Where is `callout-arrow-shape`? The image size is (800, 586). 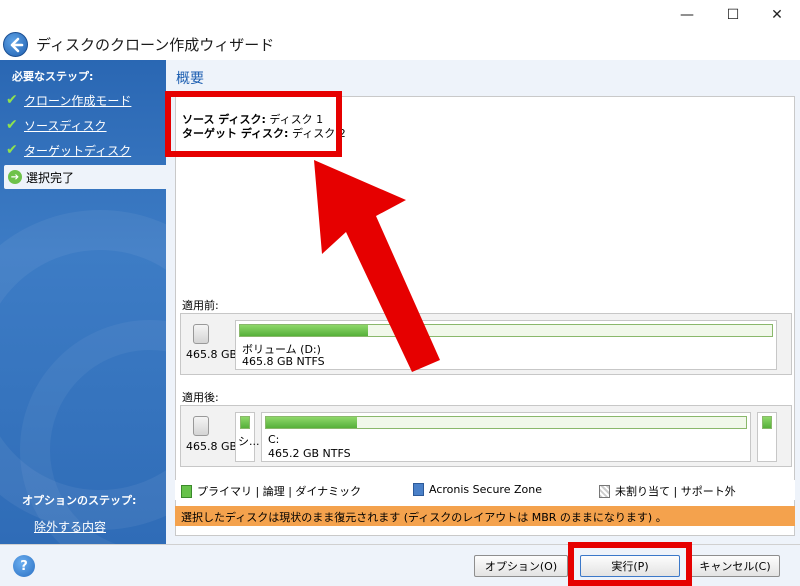 callout-arrow-shape is located at coordinates (377, 266).